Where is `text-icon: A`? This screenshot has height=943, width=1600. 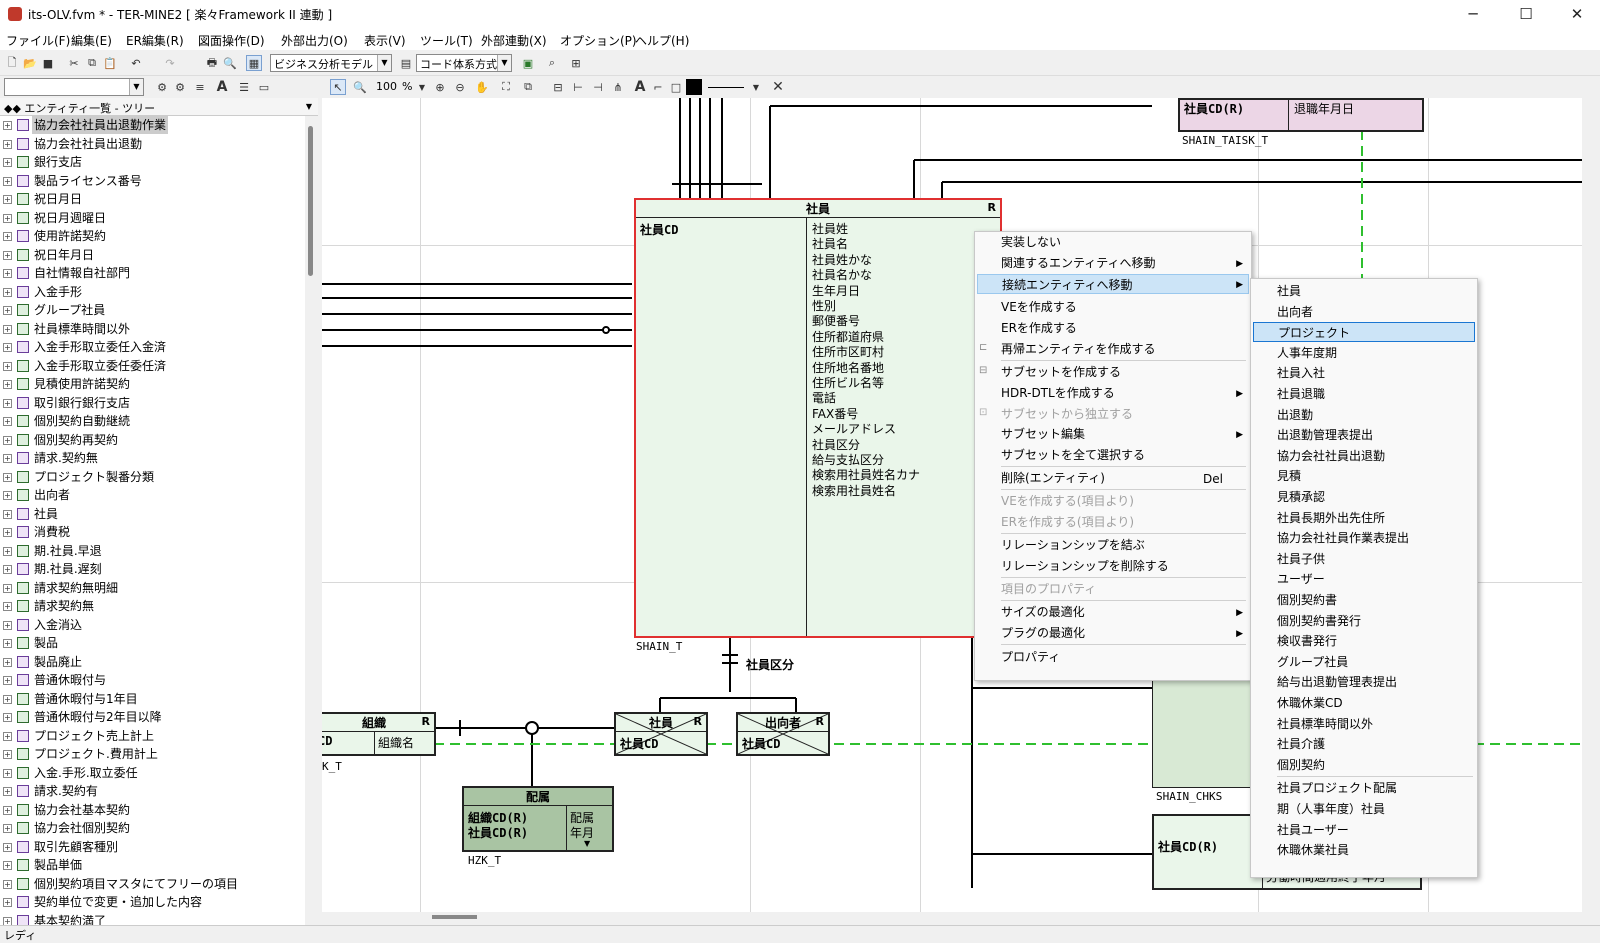 text-icon: A is located at coordinates (640, 87).